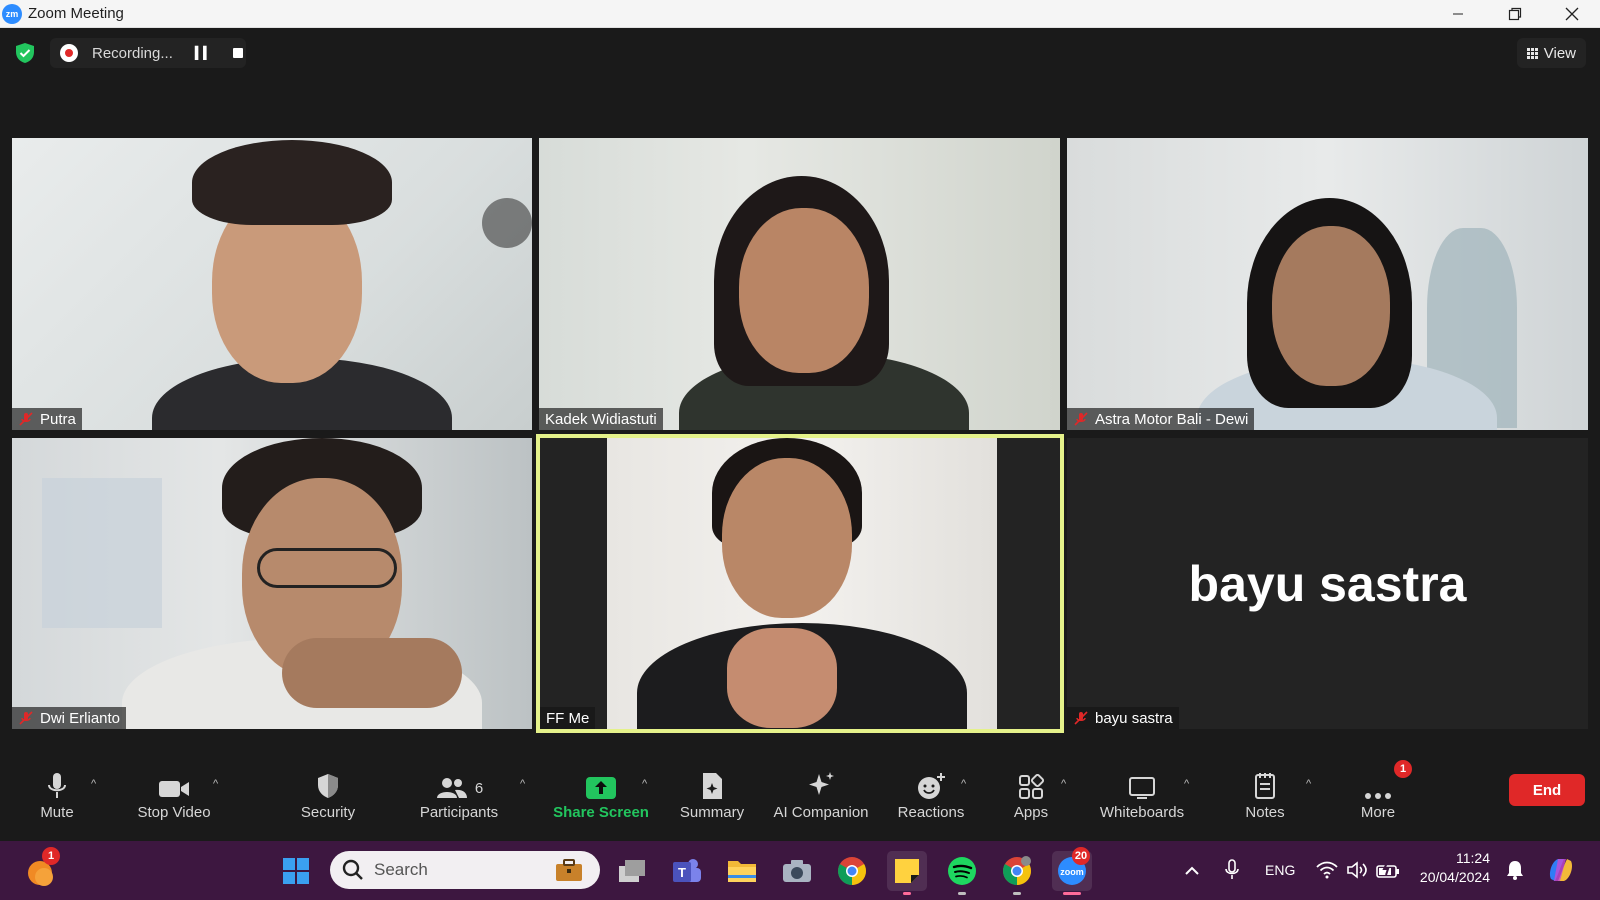 The width and height of the screenshot is (1600, 900). Describe the element at coordinates (1017, 870) in the screenshot. I see `chrome-profile-icon` at that location.